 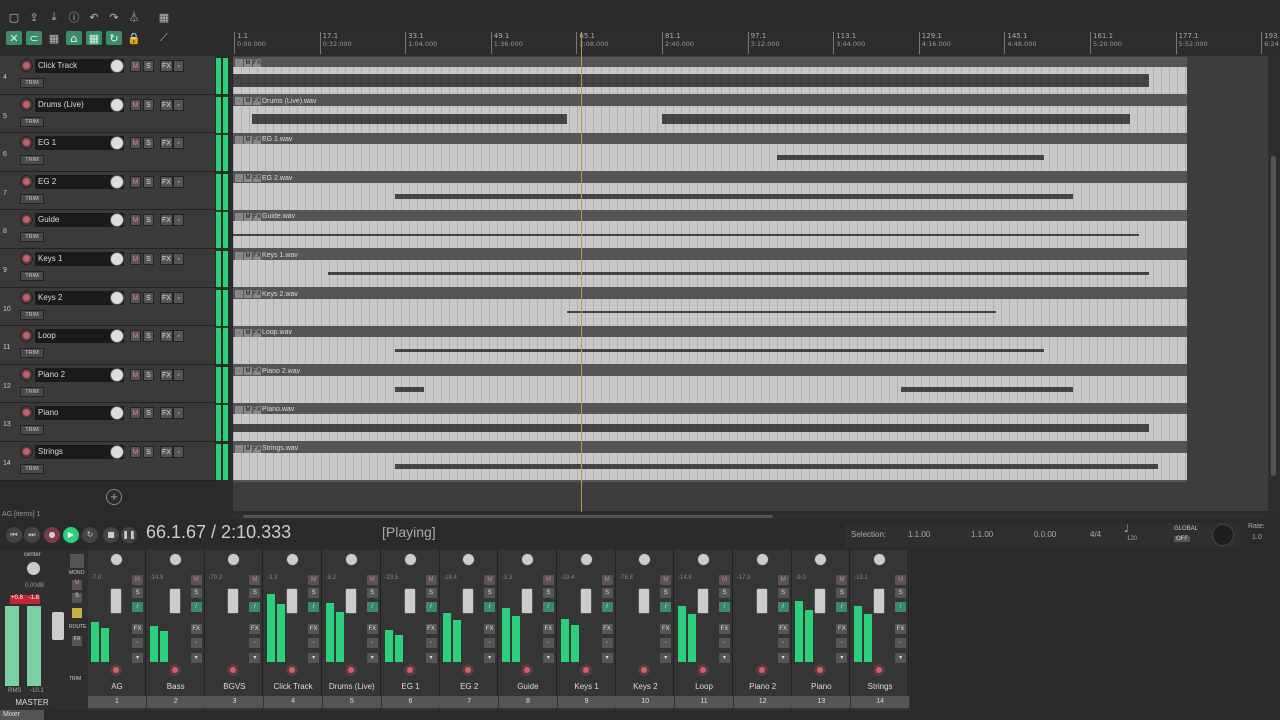 What do you see at coordinates (1274, 283) in the screenshot?
I see `vertical-scrollbar` at bounding box center [1274, 283].